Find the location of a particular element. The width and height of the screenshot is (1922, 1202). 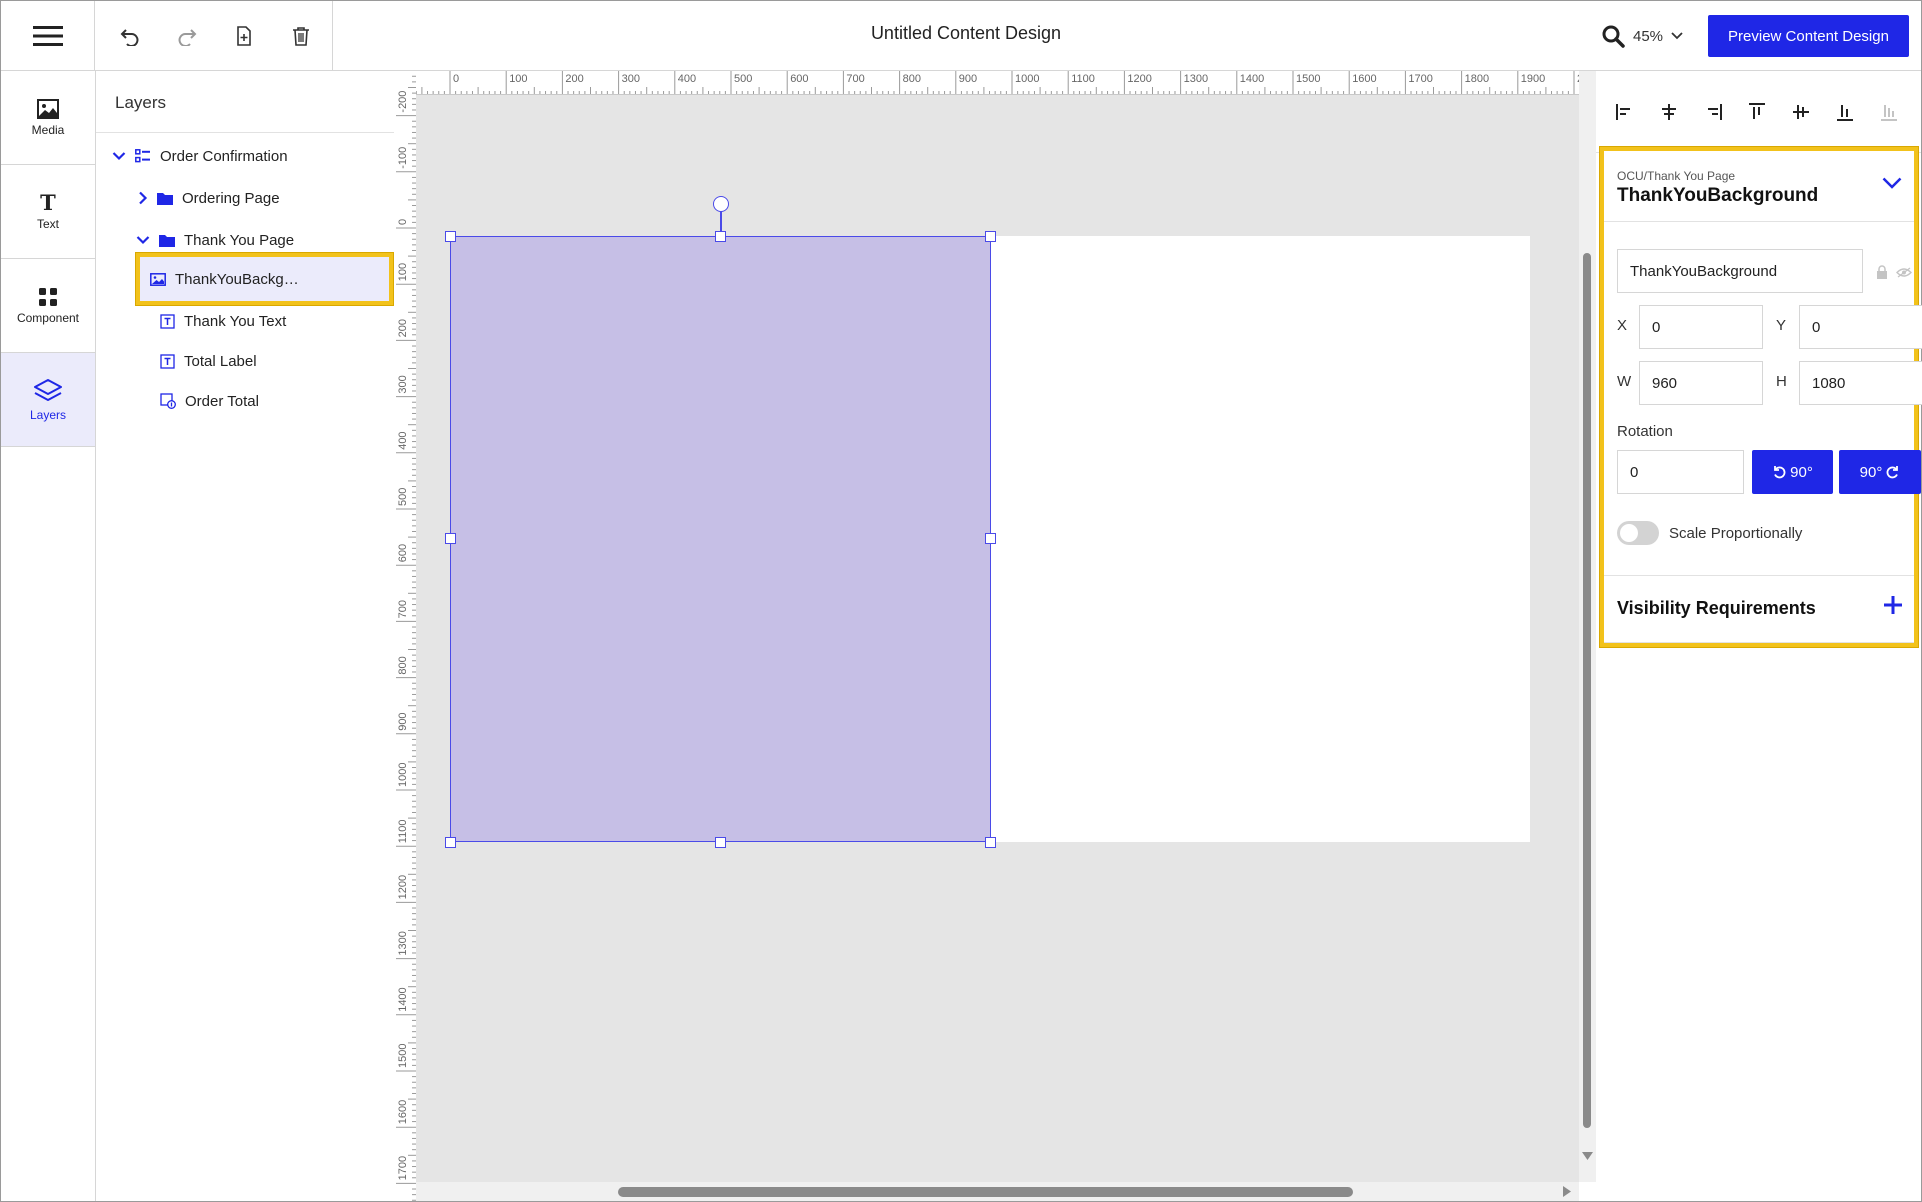

align-bottom-icon is located at coordinates (1845, 112).